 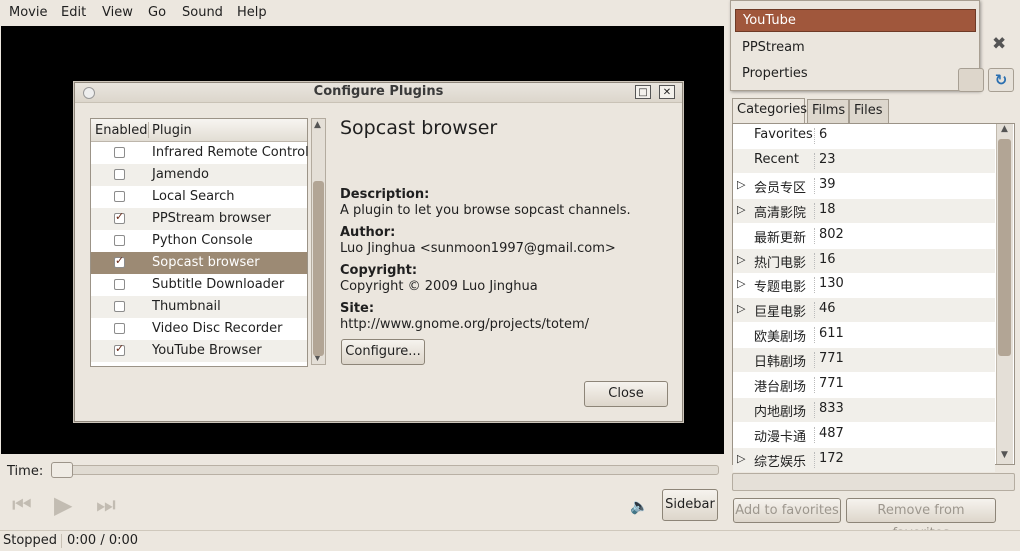 I want to click on copyright-label: Copyright:, so click(x=379, y=270).